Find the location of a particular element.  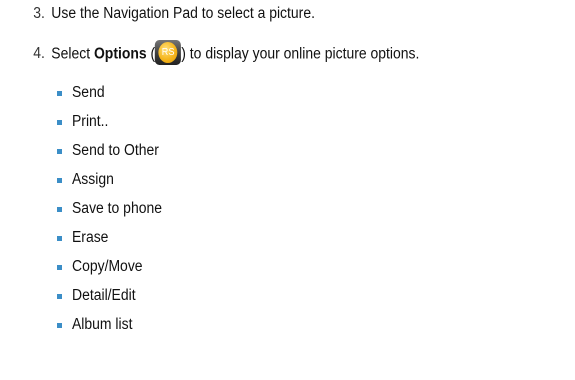

option-label: Copy/Move is located at coordinates (107, 266).